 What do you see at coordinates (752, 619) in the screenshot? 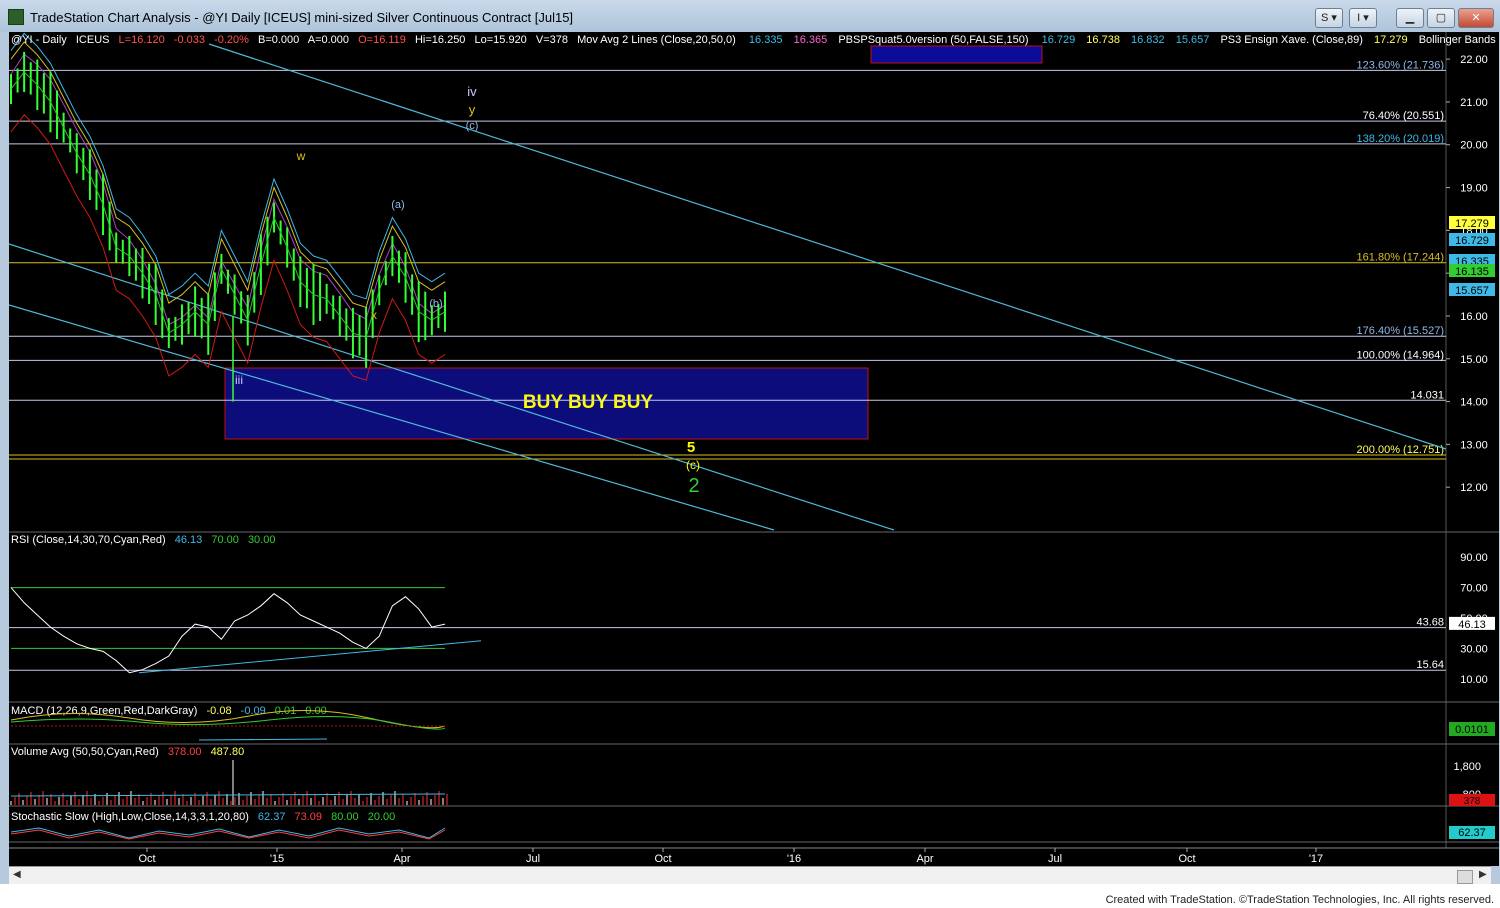
I see `rsi-pane: 90.0070.0050.0030.0010.0043.6815.6446.13` at bounding box center [752, 619].